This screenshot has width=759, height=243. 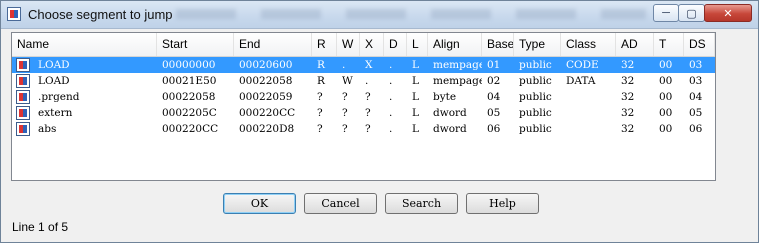 I want to click on column-header-base: Base, so click(x=498, y=44).